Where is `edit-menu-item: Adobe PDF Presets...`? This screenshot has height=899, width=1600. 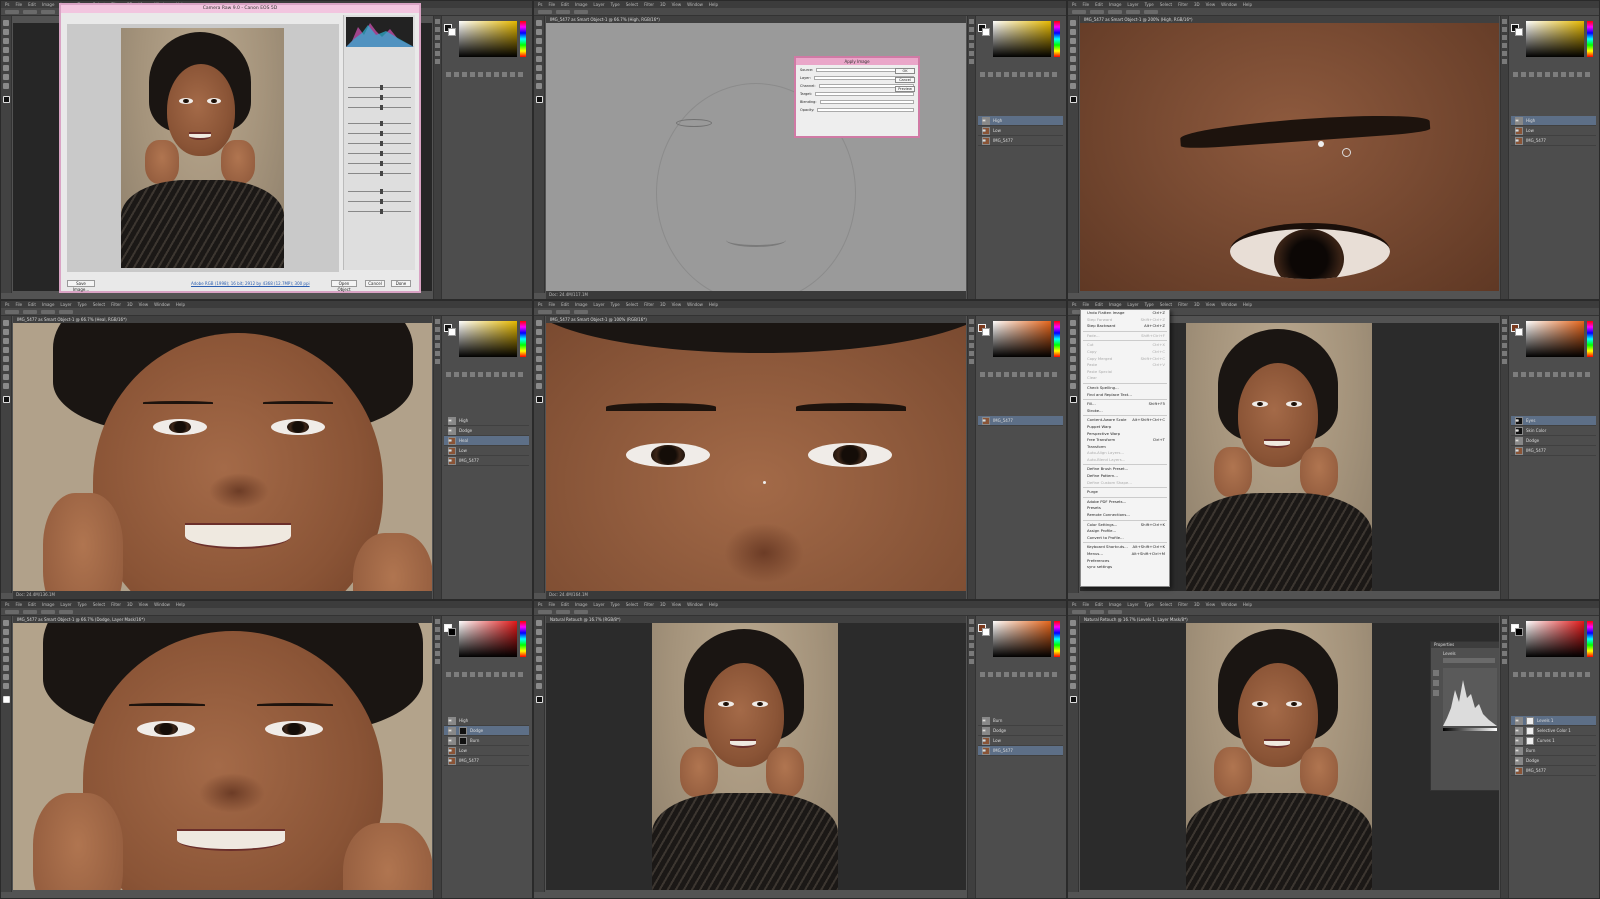 edit-menu-item: Adobe PDF Presets... is located at coordinates (1125, 502).